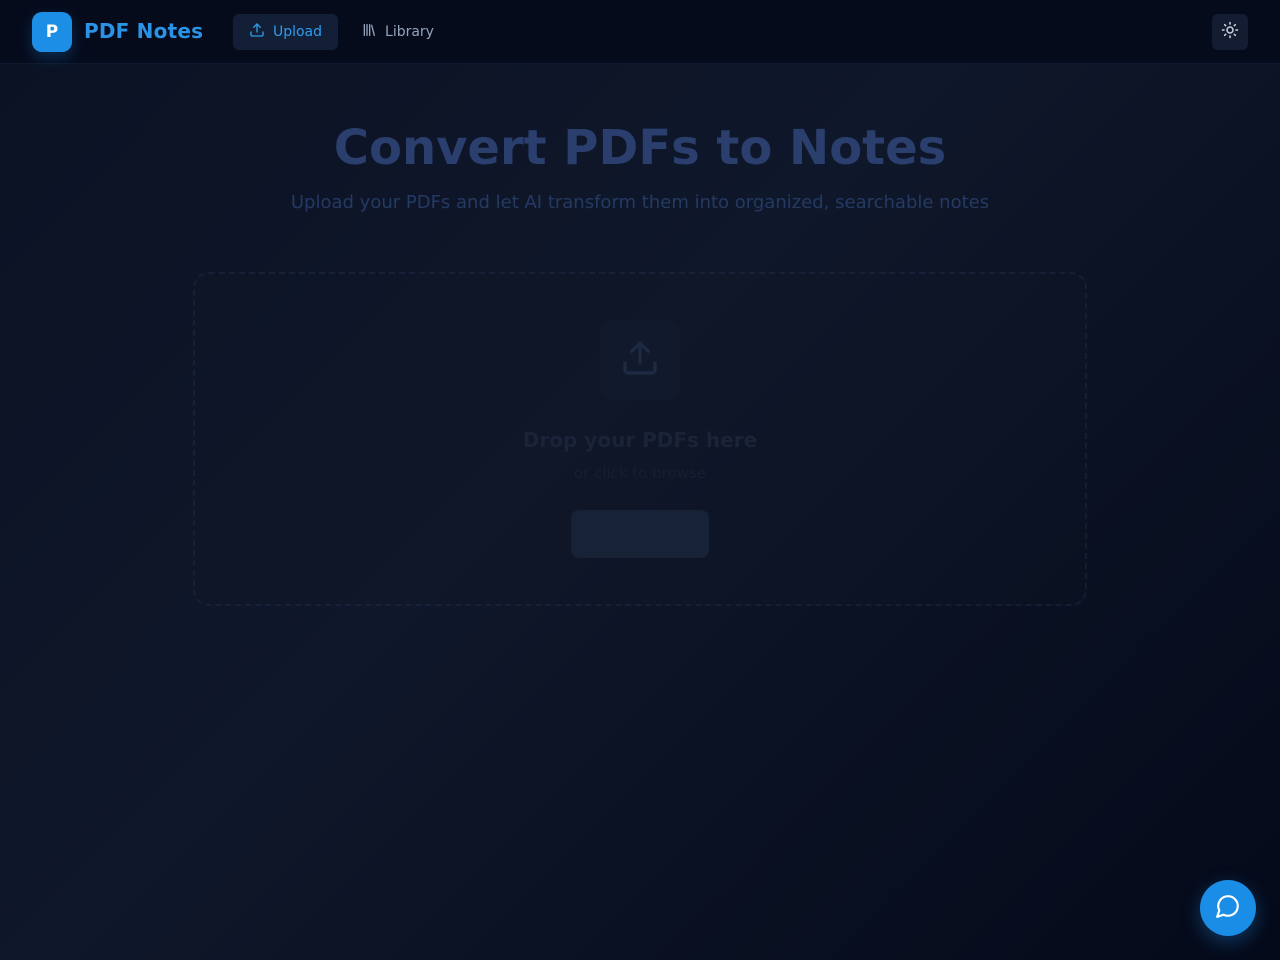 This screenshot has height=960, width=1280. Describe the element at coordinates (409, 32) in the screenshot. I see `nav-library-label: Library` at that location.